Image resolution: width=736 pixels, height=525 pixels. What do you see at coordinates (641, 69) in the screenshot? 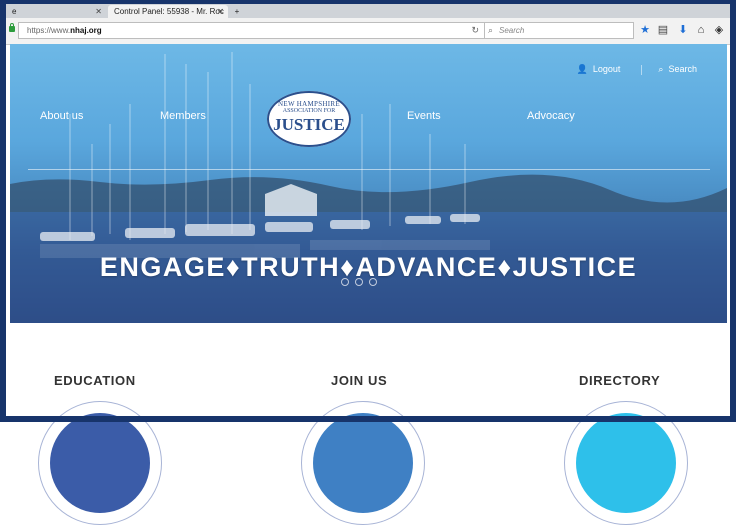
I see `top-links-divider` at bounding box center [641, 69].